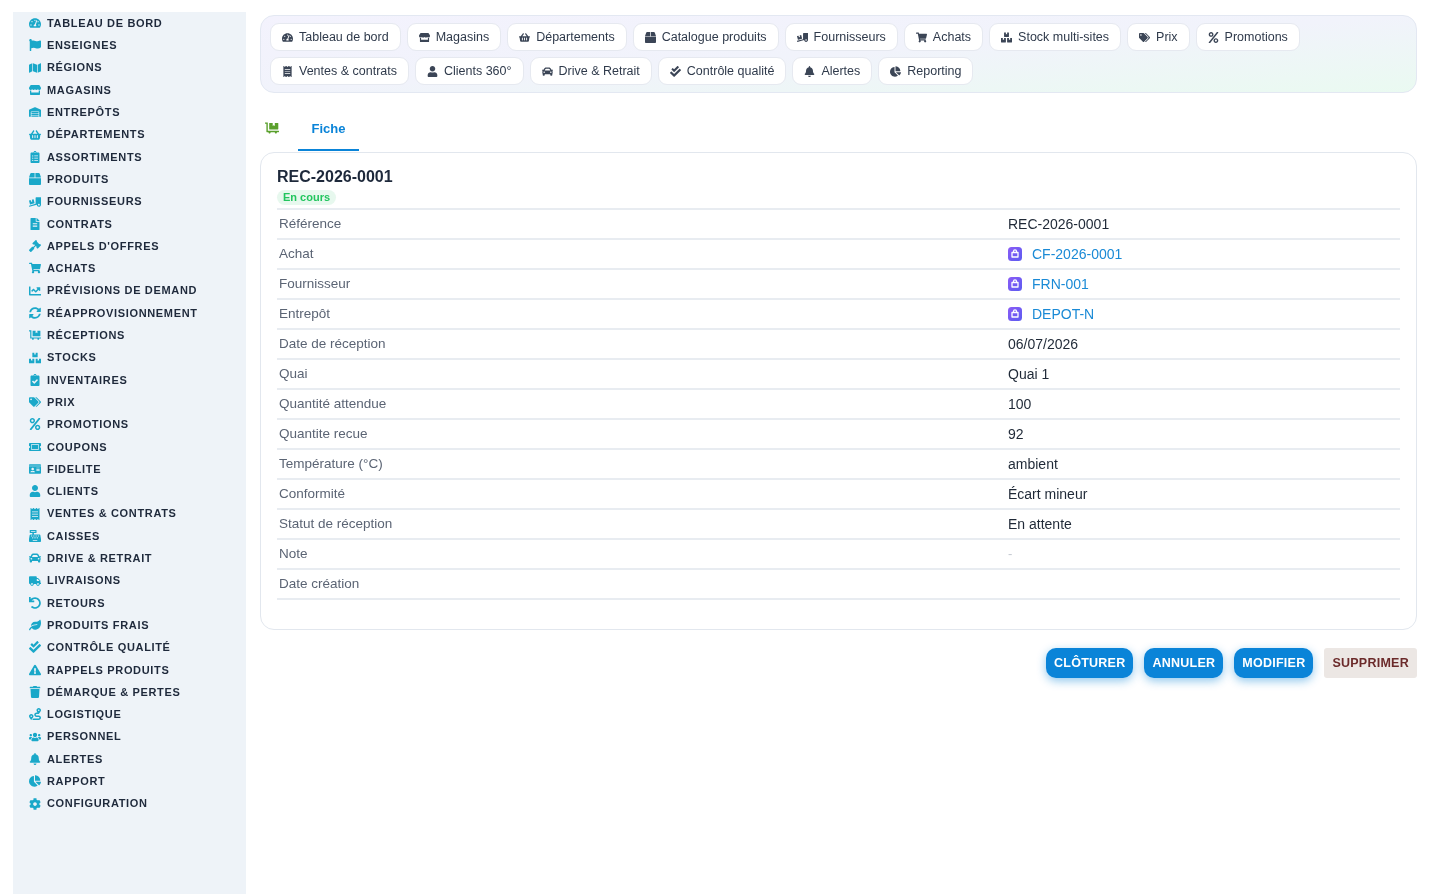  Describe the element at coordinates (305, 313) in the screenshot. I see `field-label: Entrepôt` at that location.